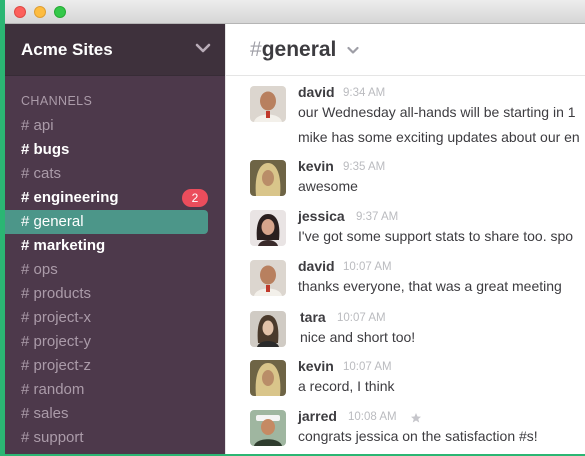 The width and height of the screenshot is (585, 456). What do you see at coordinates (416, 418) in the screenshot?
I see `star-icon` at bounding box center [416, 418].